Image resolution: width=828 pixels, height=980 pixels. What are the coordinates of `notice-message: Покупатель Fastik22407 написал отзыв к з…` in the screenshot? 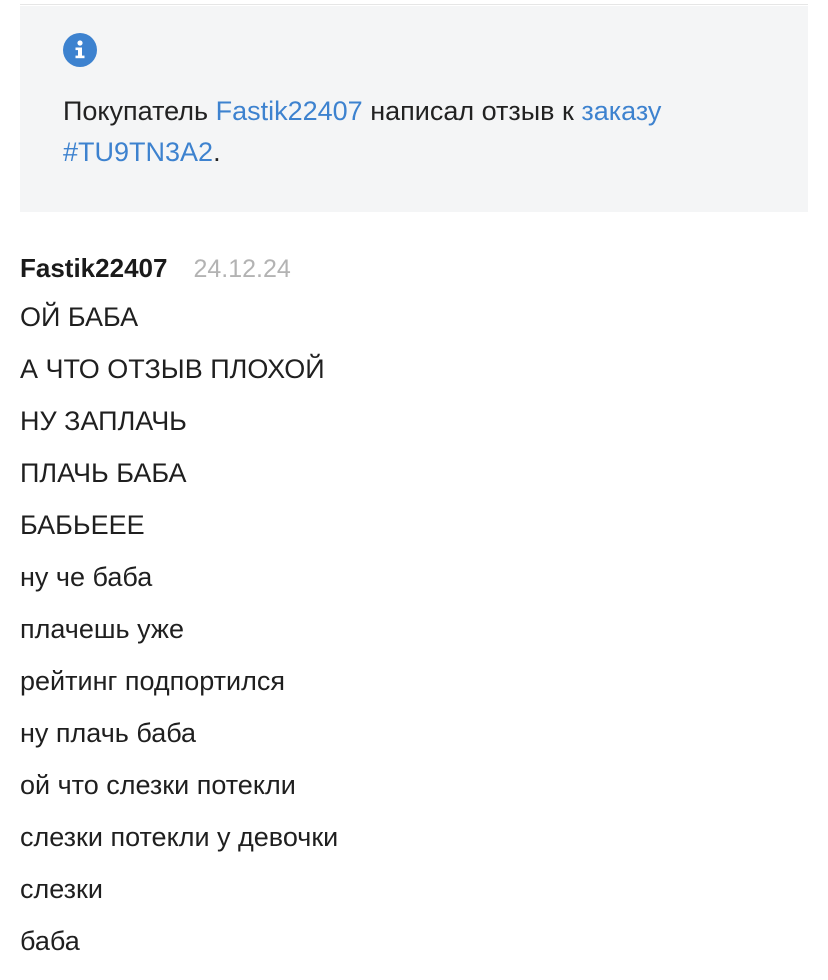 It's located at (413, 132).